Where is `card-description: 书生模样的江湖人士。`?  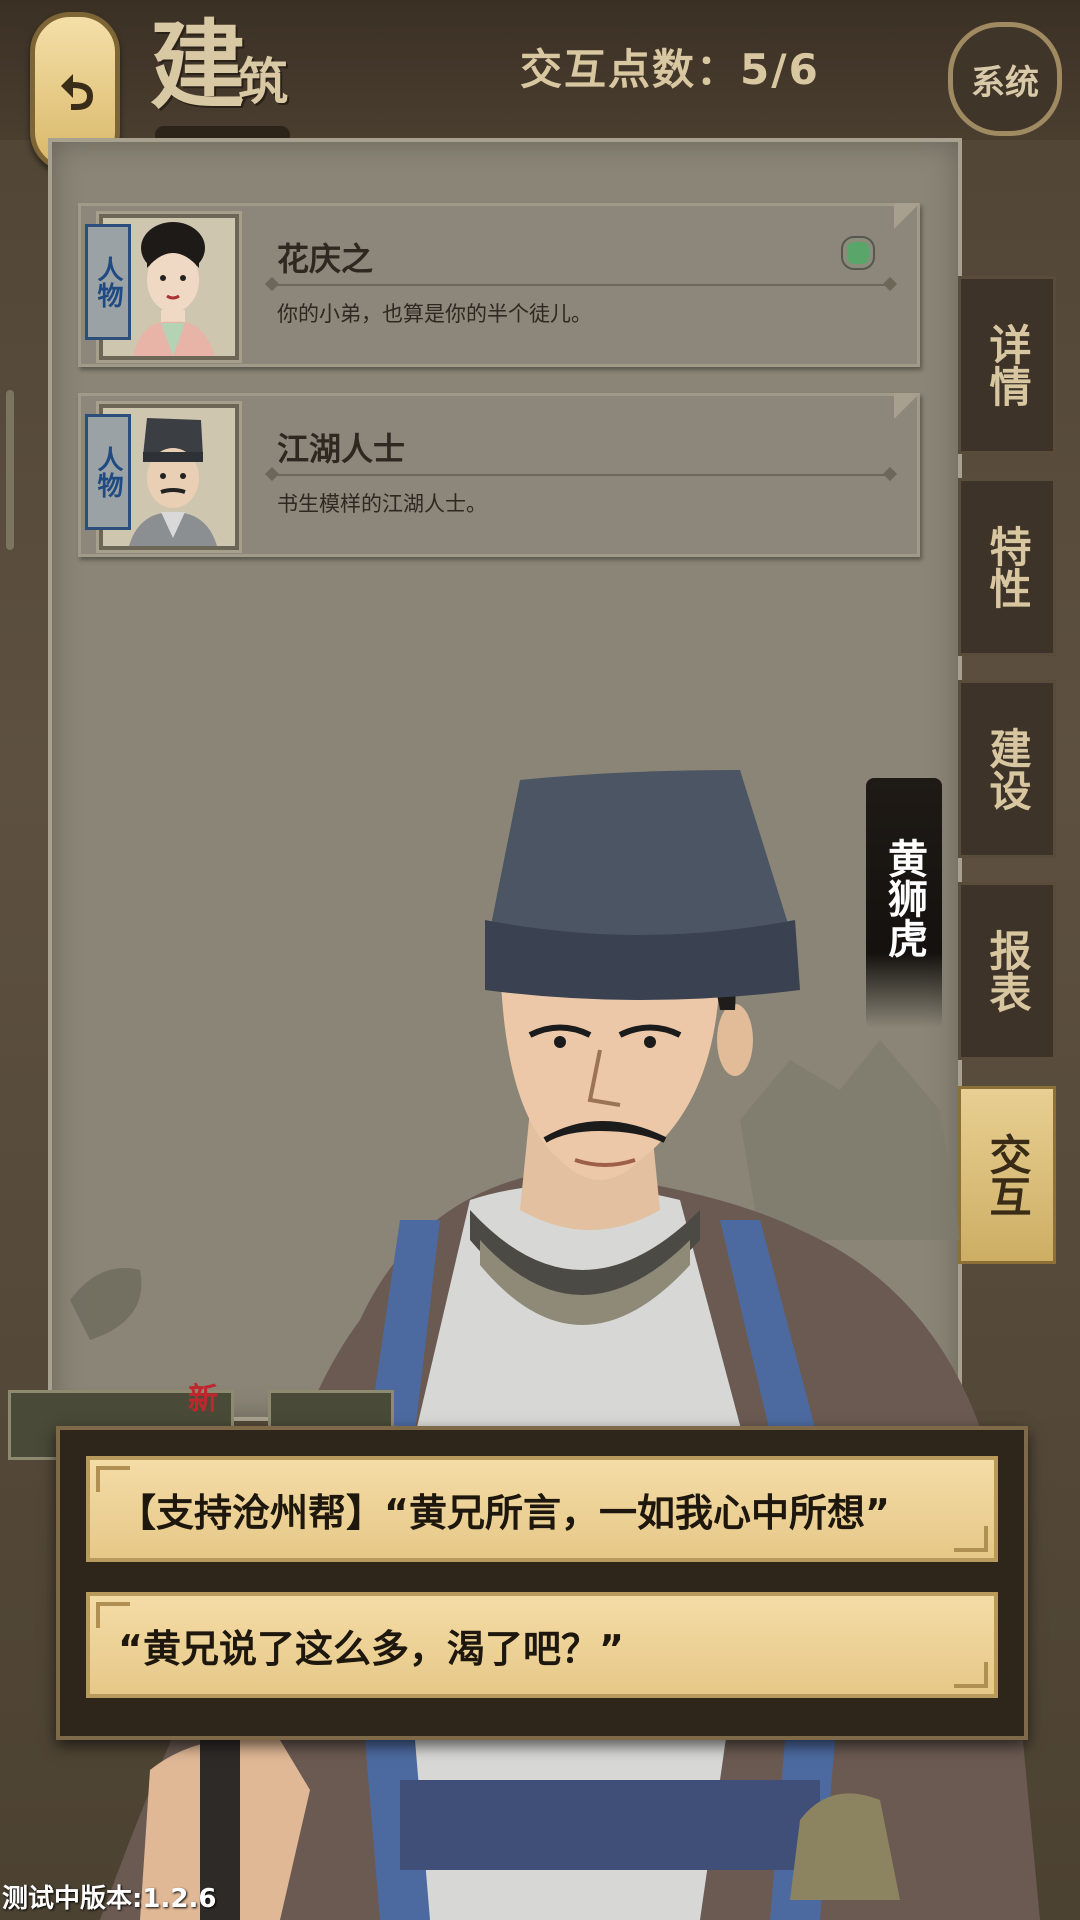
card-description: 书生模样的江湖人士。 is located at coordinates (382, 504).